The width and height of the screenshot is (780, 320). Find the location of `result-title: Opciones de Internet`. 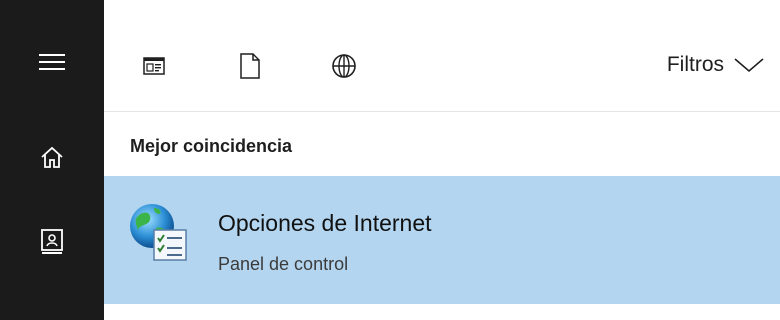

result-title: Opciones de Internet is located at coordinates (325, 223).